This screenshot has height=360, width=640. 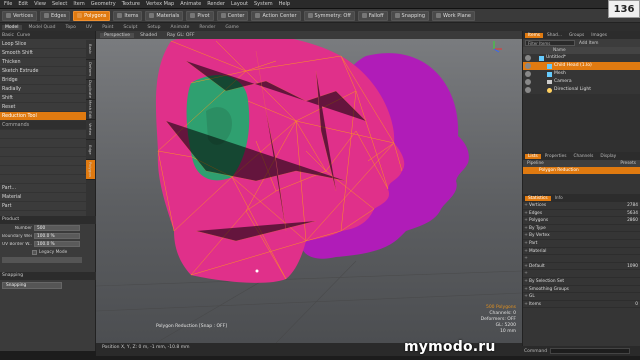 I want to click on stat-row-material: + Material, so click(x=581, y=252).